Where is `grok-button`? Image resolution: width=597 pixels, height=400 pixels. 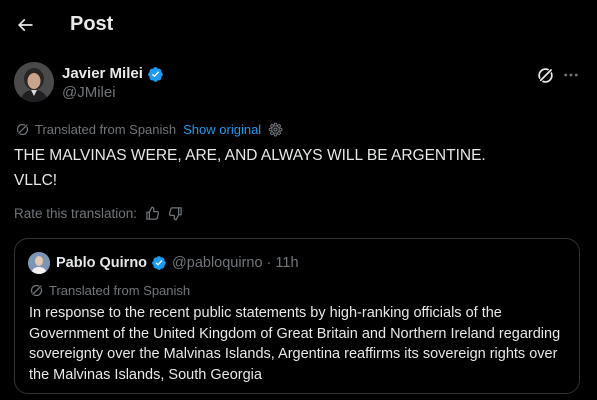 grok-button is located at coordinates (545, 75).